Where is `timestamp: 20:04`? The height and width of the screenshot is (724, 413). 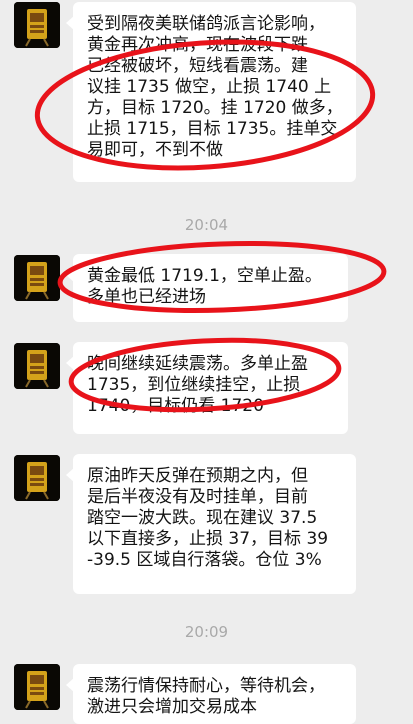 timestamp: 20:04 is located at coordinates (206, 225).